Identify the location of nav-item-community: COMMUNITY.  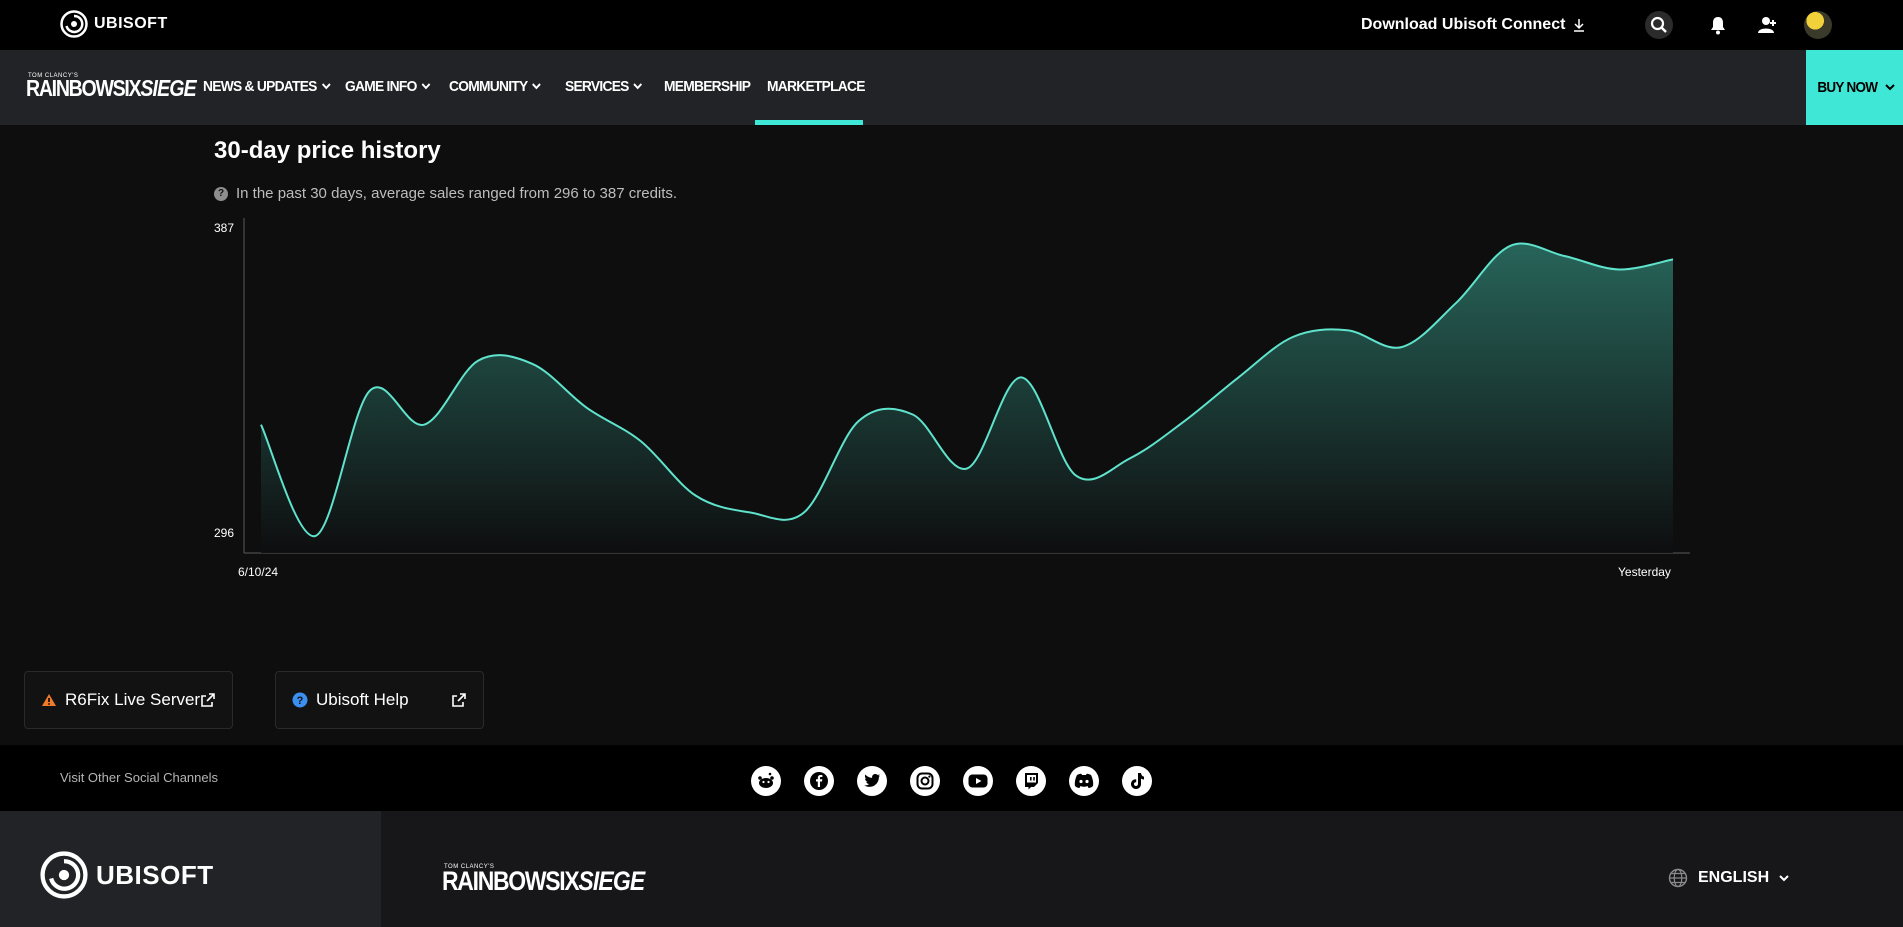
(495, 86).